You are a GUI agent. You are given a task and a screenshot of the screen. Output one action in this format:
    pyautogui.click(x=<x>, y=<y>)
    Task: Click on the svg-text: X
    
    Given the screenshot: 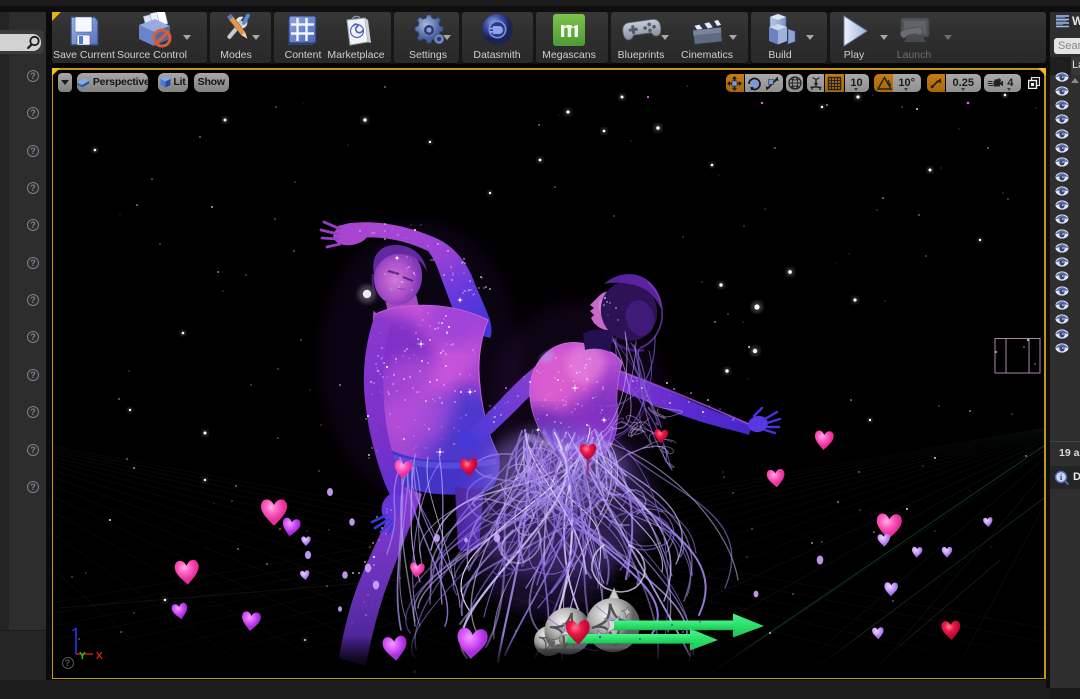 What is the action you would take?
    pyautogui.click(x=99, y=656)
    